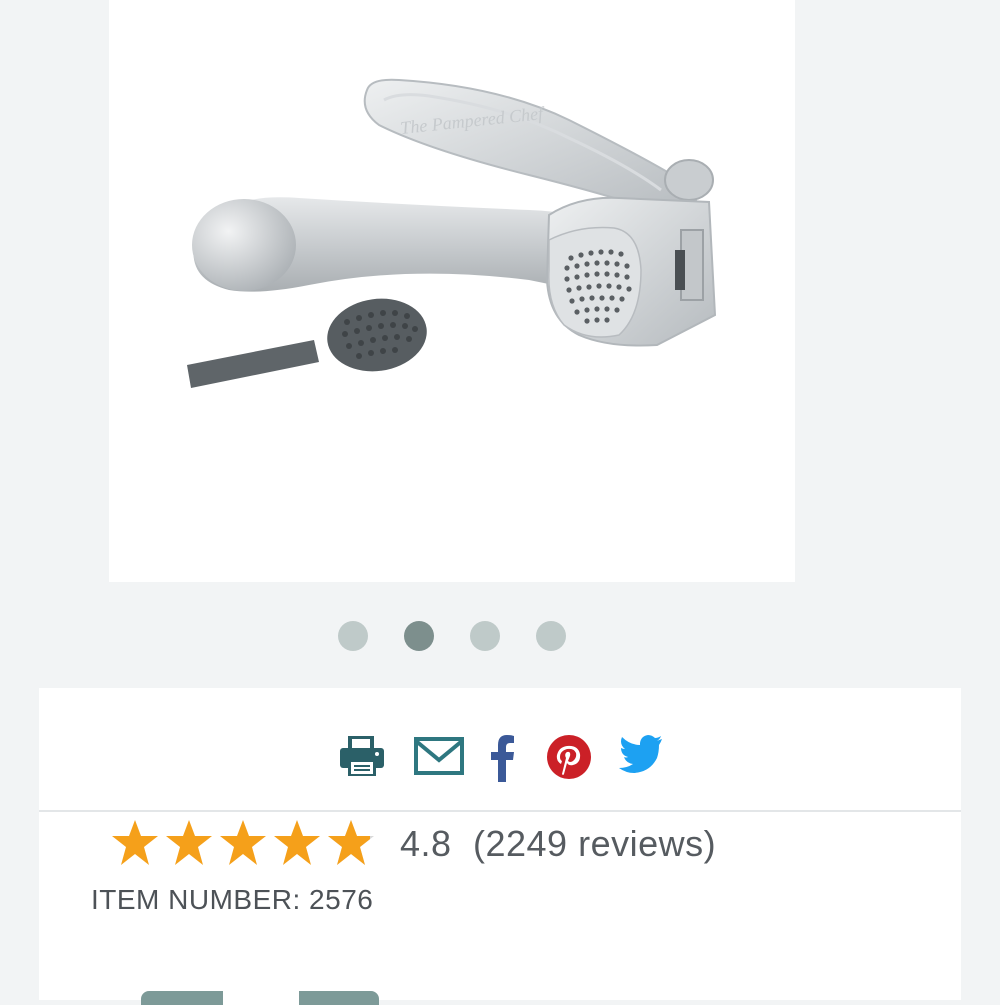 This screenshot has width=1000, height=1005. I want to click on review-count-link: (2249 reviews), so click(594, 844).